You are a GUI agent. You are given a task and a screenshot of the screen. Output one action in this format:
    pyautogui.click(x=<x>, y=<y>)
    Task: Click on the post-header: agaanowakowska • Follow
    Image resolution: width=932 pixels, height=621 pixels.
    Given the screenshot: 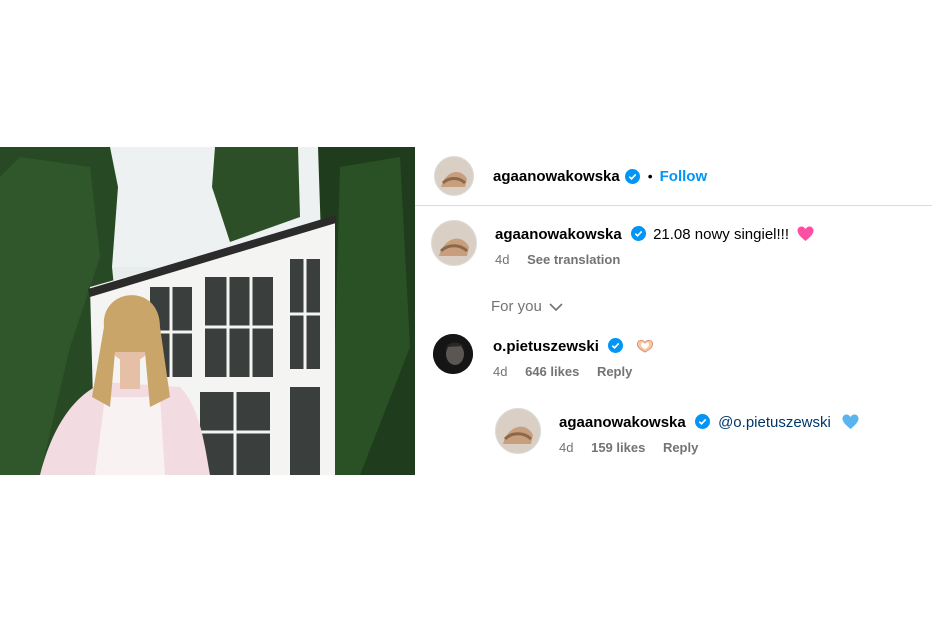 What is the action you would take?
    pyautogui.click(x=673, y=176)
    